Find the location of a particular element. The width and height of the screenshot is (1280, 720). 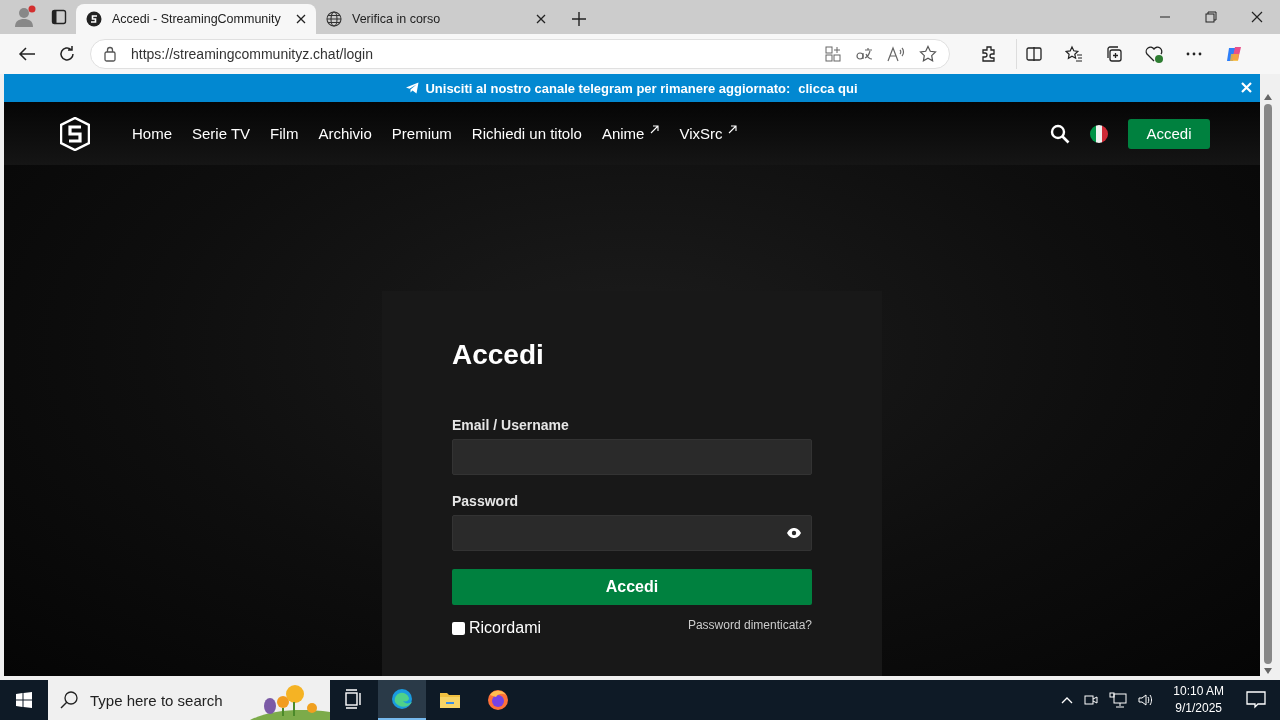

translate-icon is located at coordinates (864, 54).